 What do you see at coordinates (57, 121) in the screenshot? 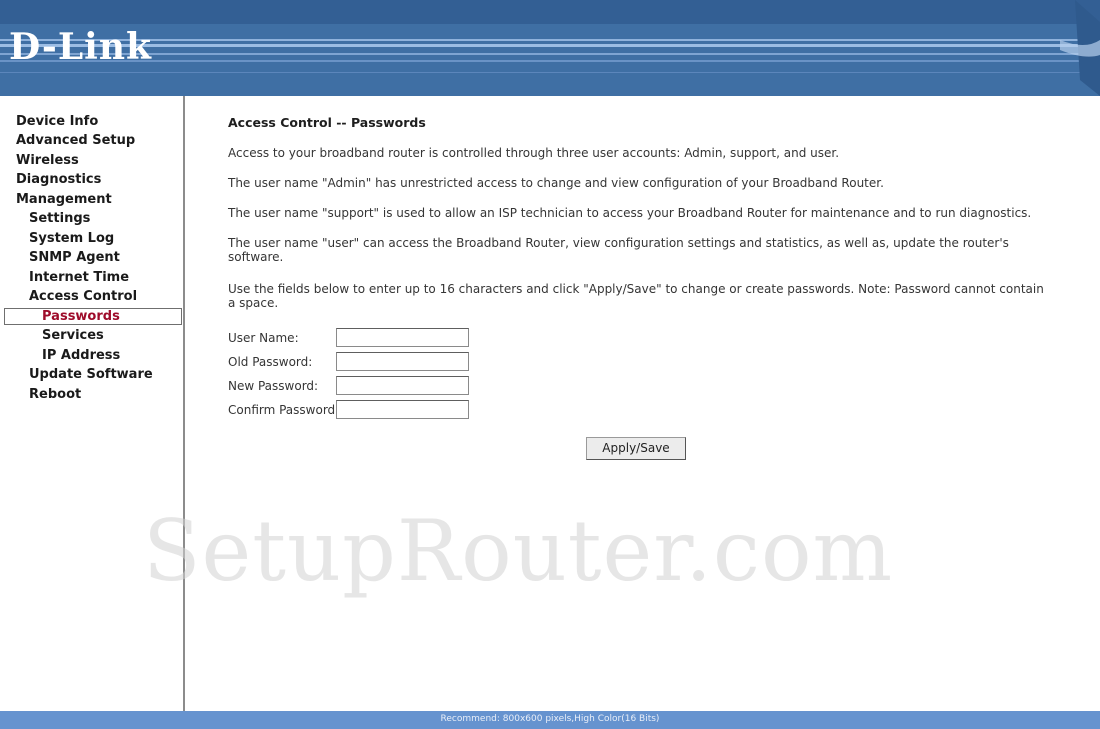
I see `sidebar-item-device-info: Device Info` at bounding box center [57, 121].